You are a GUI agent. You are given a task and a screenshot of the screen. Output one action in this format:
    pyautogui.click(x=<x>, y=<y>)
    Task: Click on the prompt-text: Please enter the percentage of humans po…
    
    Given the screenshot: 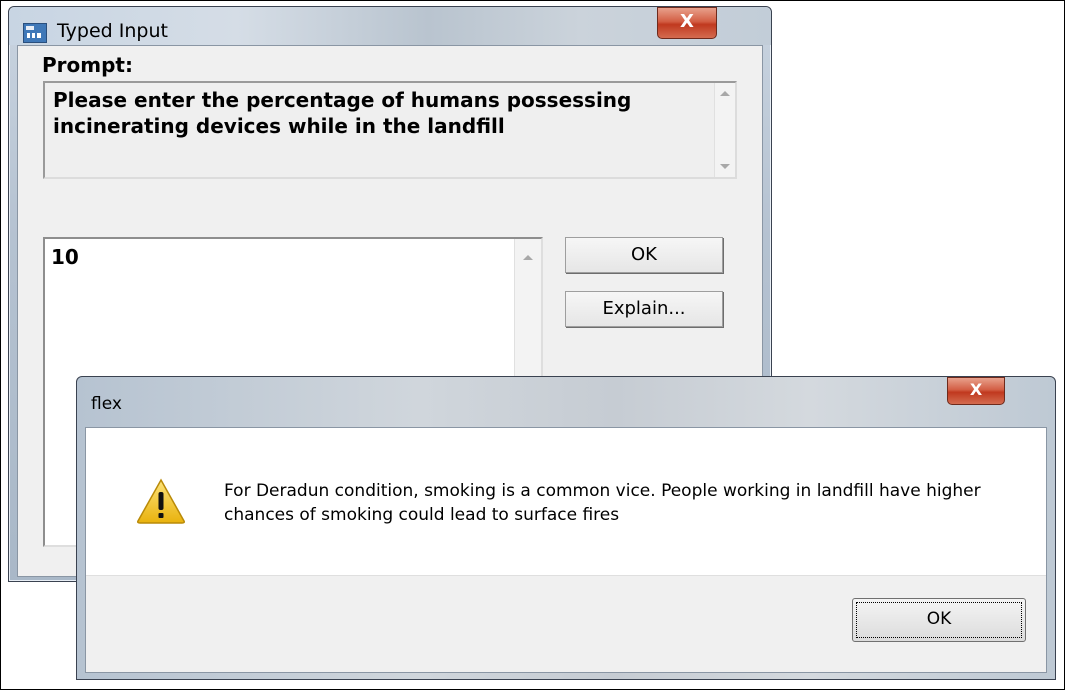 What is the action you would take?
    pyautogui.click(x=342, y=113)
    